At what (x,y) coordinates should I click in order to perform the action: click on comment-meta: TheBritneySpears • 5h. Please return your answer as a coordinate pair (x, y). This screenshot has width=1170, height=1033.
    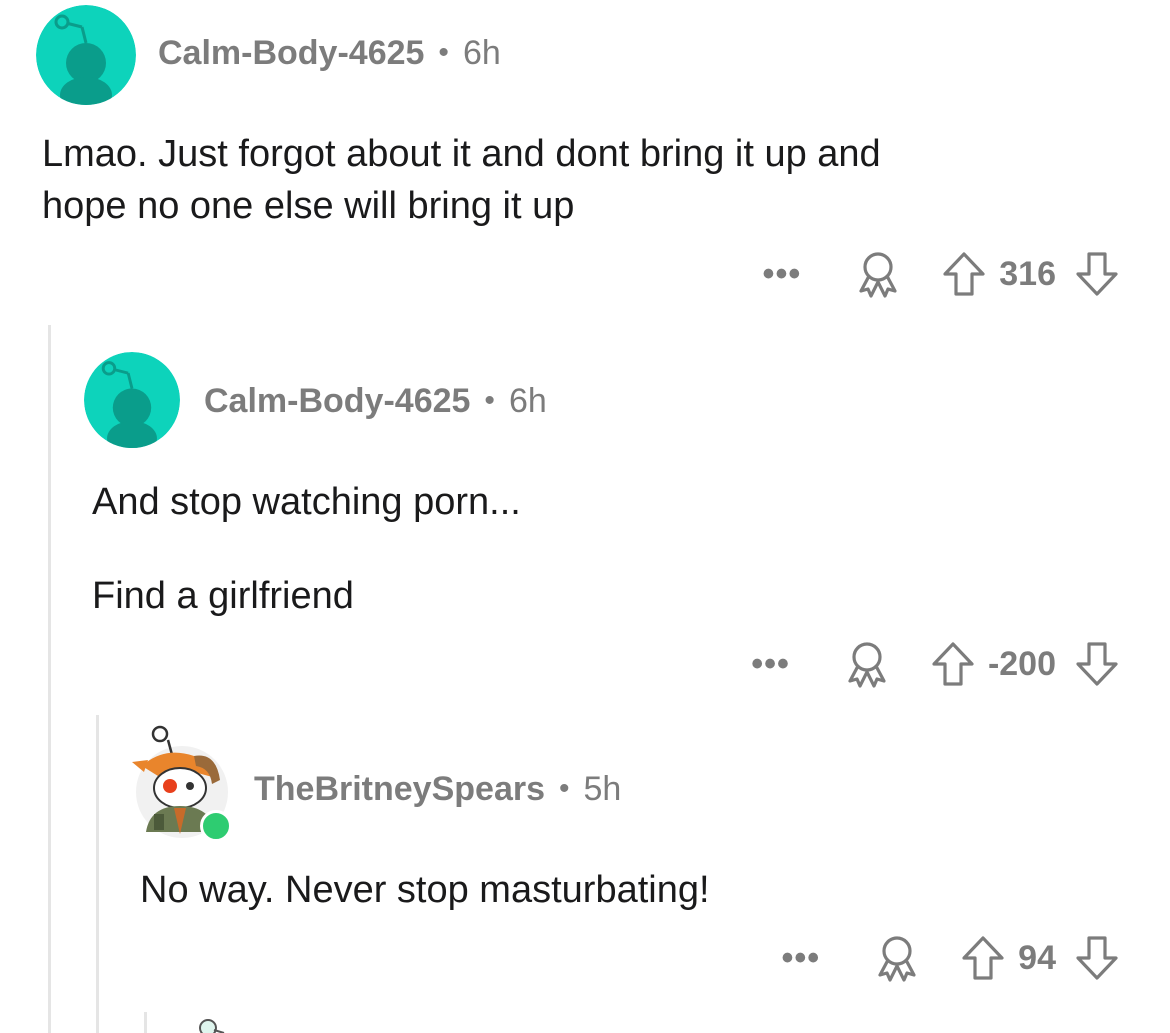
    Looking at the image, I should click on (437, 789).